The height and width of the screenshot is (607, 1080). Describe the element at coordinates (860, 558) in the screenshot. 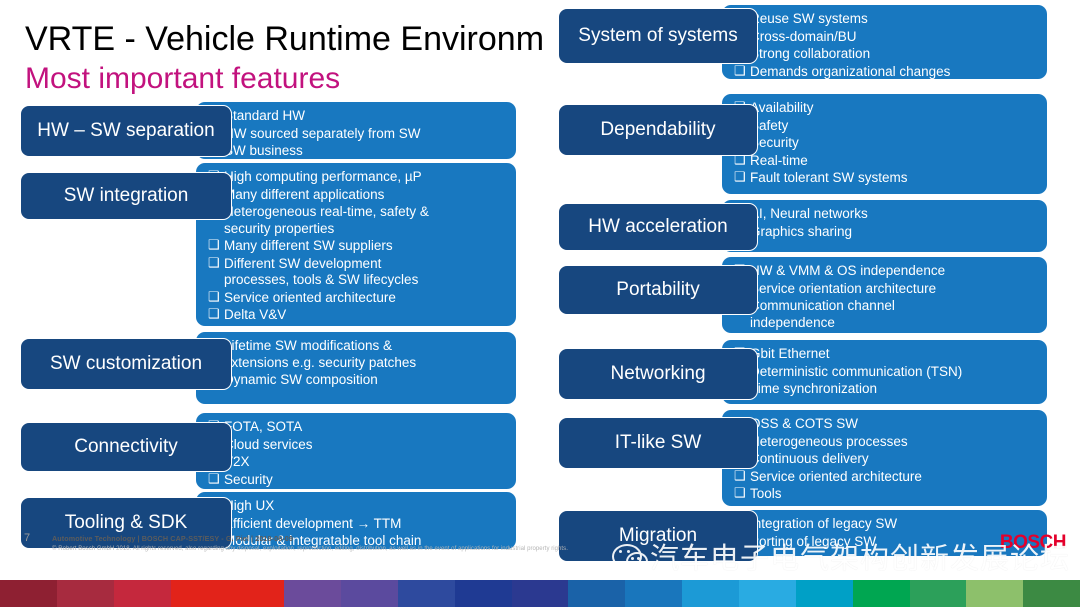

I see `watermark-text: 汽车电子电气架构创新发展论坛` at that location.